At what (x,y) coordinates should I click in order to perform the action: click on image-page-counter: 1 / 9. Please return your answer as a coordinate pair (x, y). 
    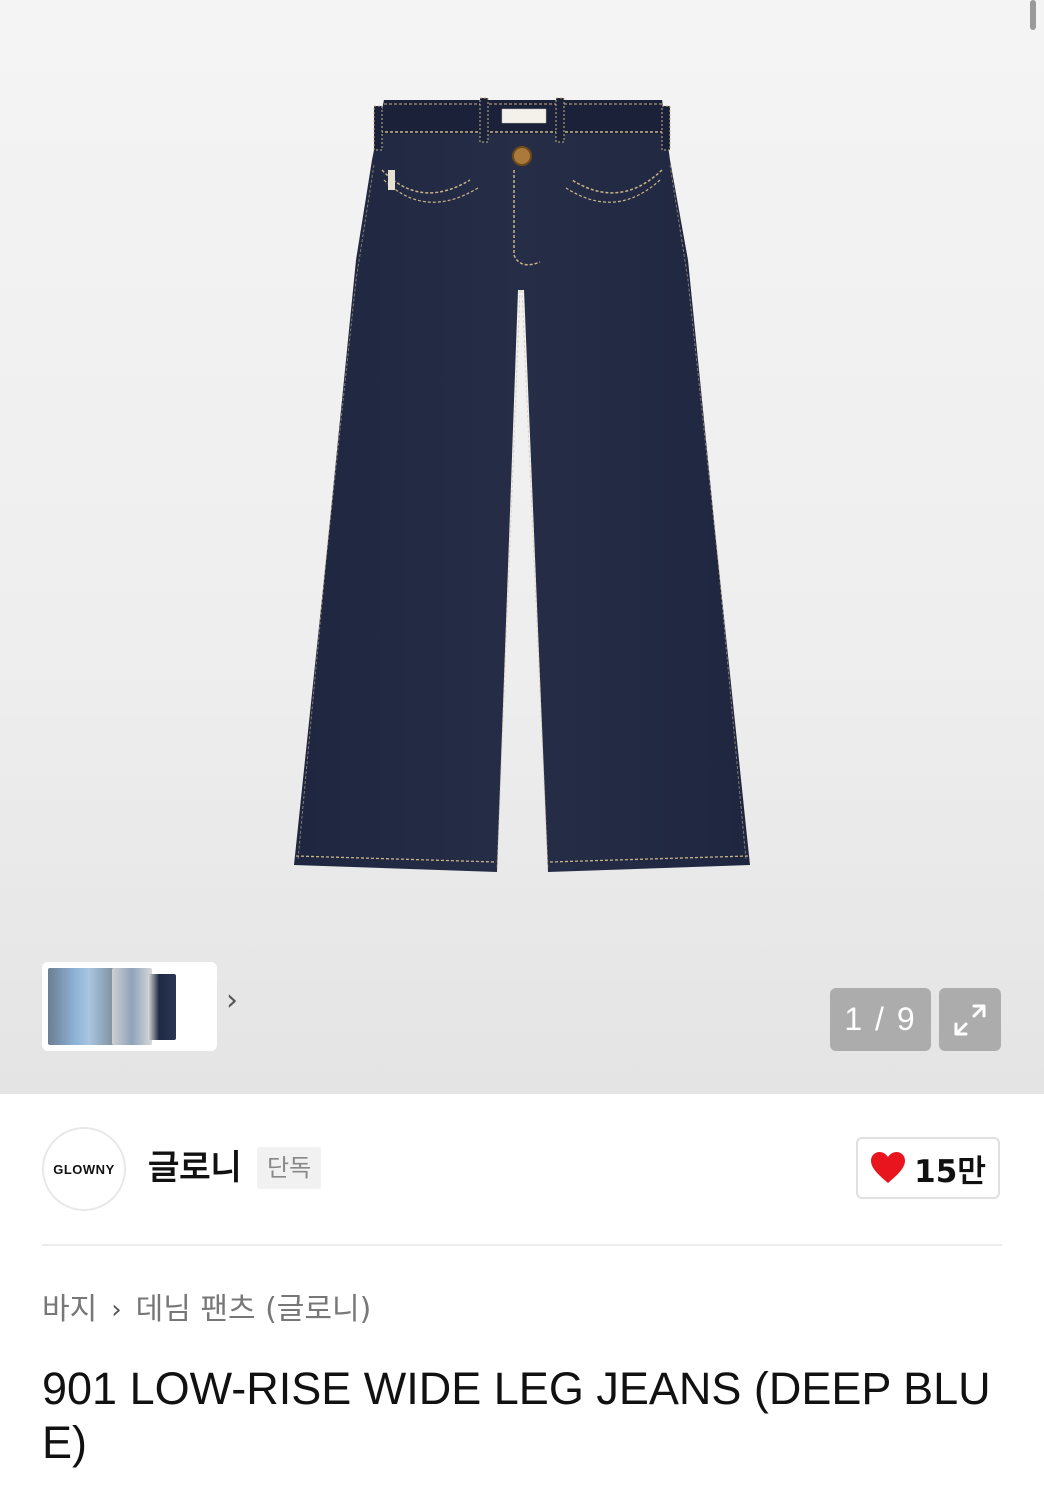
    Looking at the image, I should click on (880, 1019).